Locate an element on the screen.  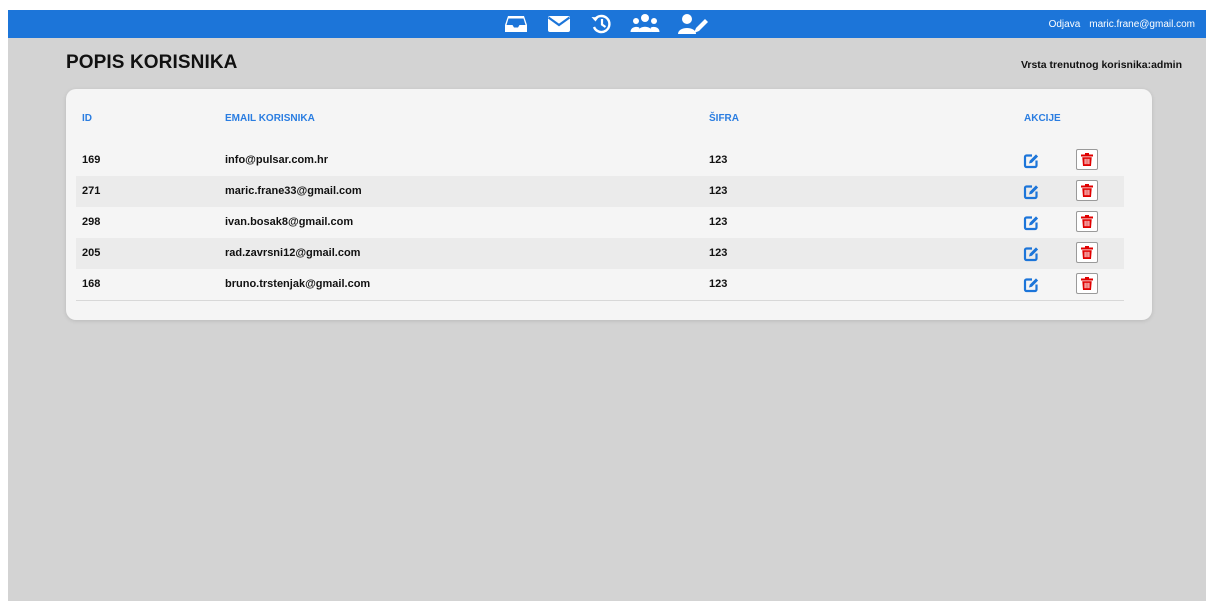
logout-link: Odjava is located at coordinates (1065, 24).